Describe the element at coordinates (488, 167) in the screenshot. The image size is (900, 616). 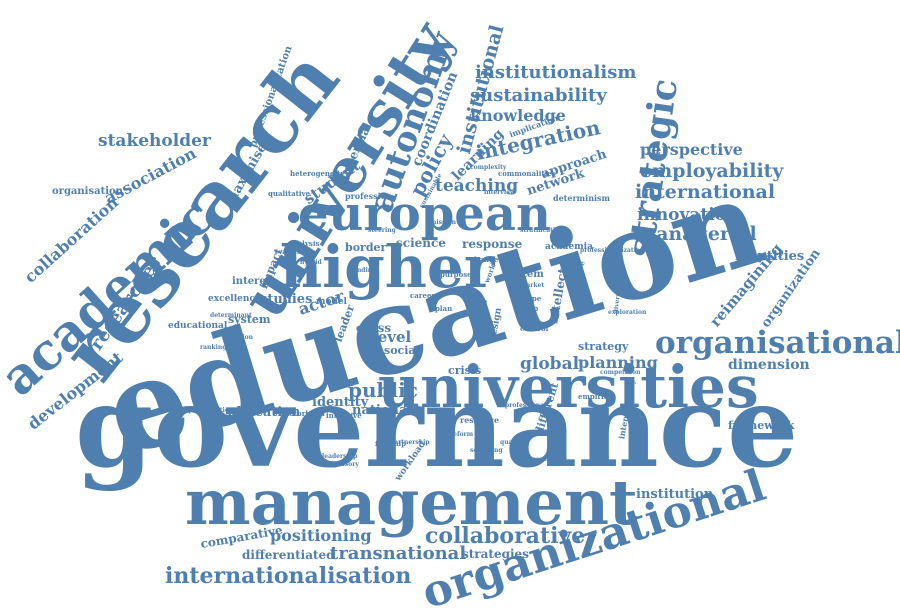
I see `word-complexity: complexity` at that location.